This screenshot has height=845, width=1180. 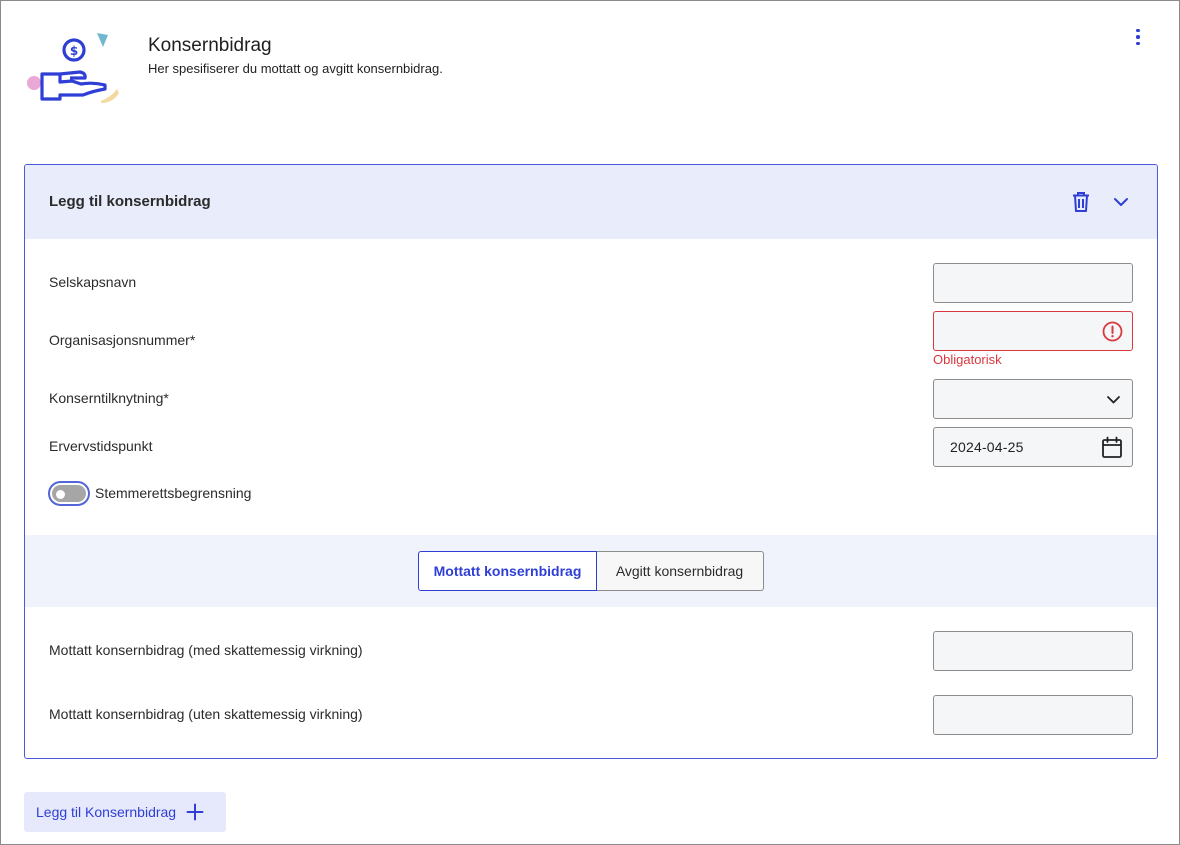 I want to click on org-number-label: Organisasjonsnummer*, so click(x=122, y=340).